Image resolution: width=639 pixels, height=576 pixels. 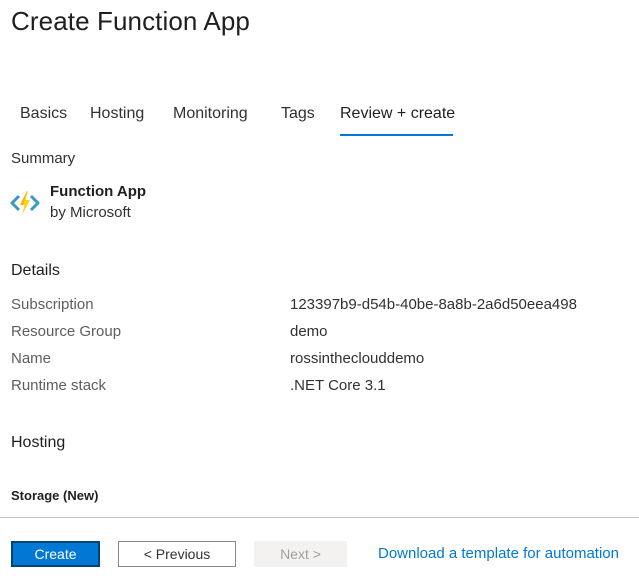 I want to click on tab-review-create: Review + create, so click(x=397, y=119).